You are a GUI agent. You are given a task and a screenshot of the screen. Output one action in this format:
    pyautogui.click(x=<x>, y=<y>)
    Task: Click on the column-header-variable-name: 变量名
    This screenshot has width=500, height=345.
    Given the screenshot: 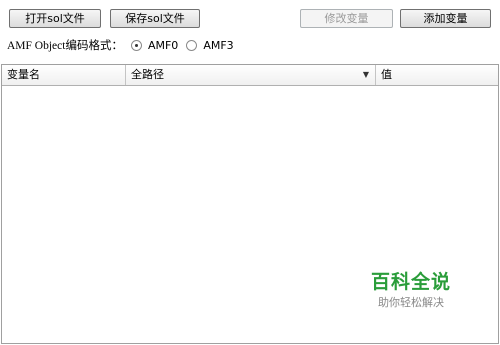 What is the action you would take?
    pyautogui.click(x=64, y=75)
    